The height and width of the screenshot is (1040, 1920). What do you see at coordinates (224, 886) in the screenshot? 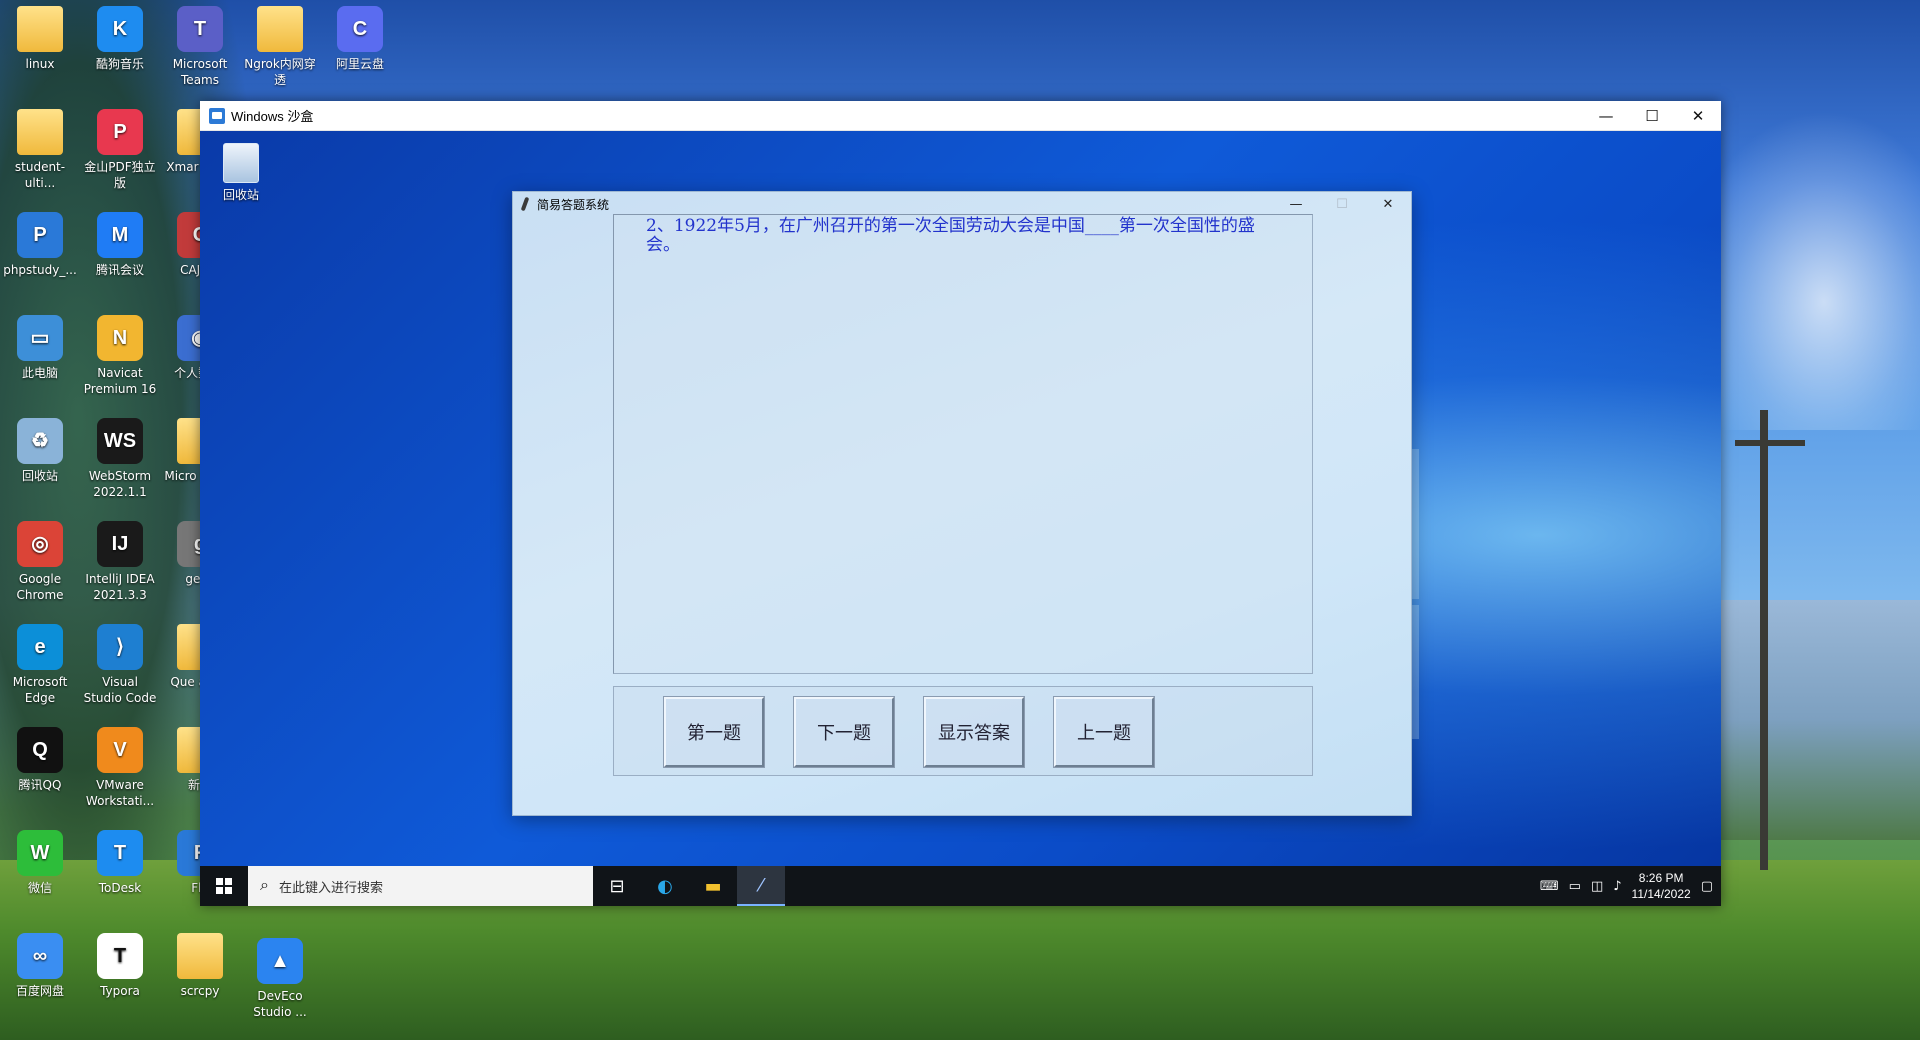
I see `start-button` at bounding box center [224, 886].